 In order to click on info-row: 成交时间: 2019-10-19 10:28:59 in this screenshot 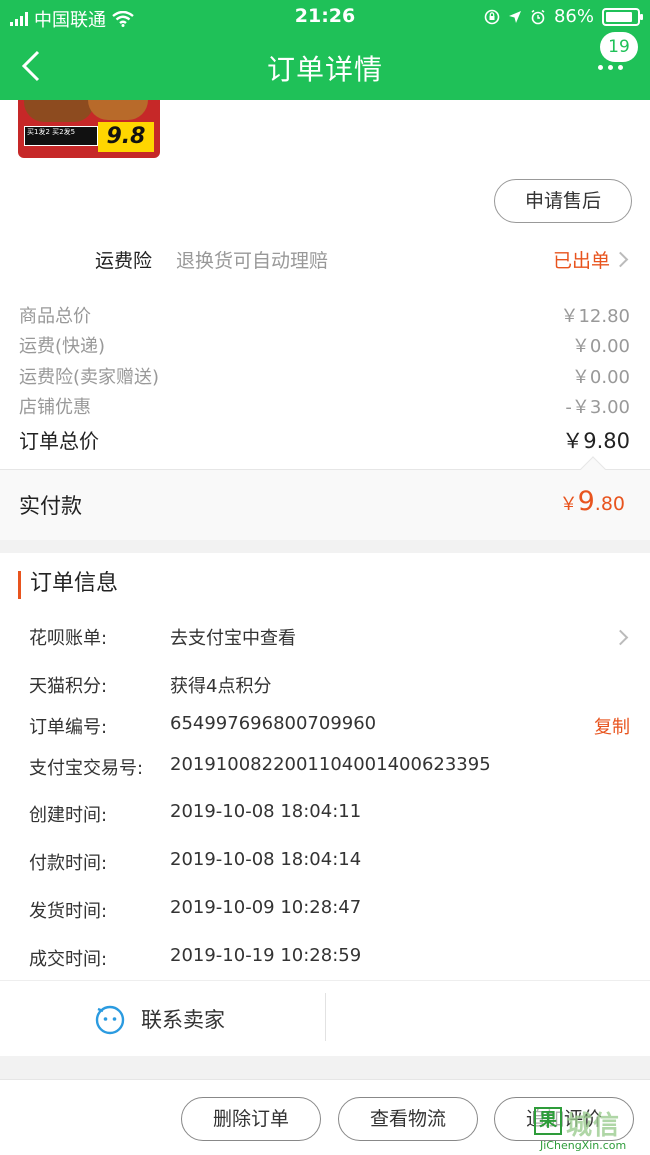, I will do `click(195, 957)`.